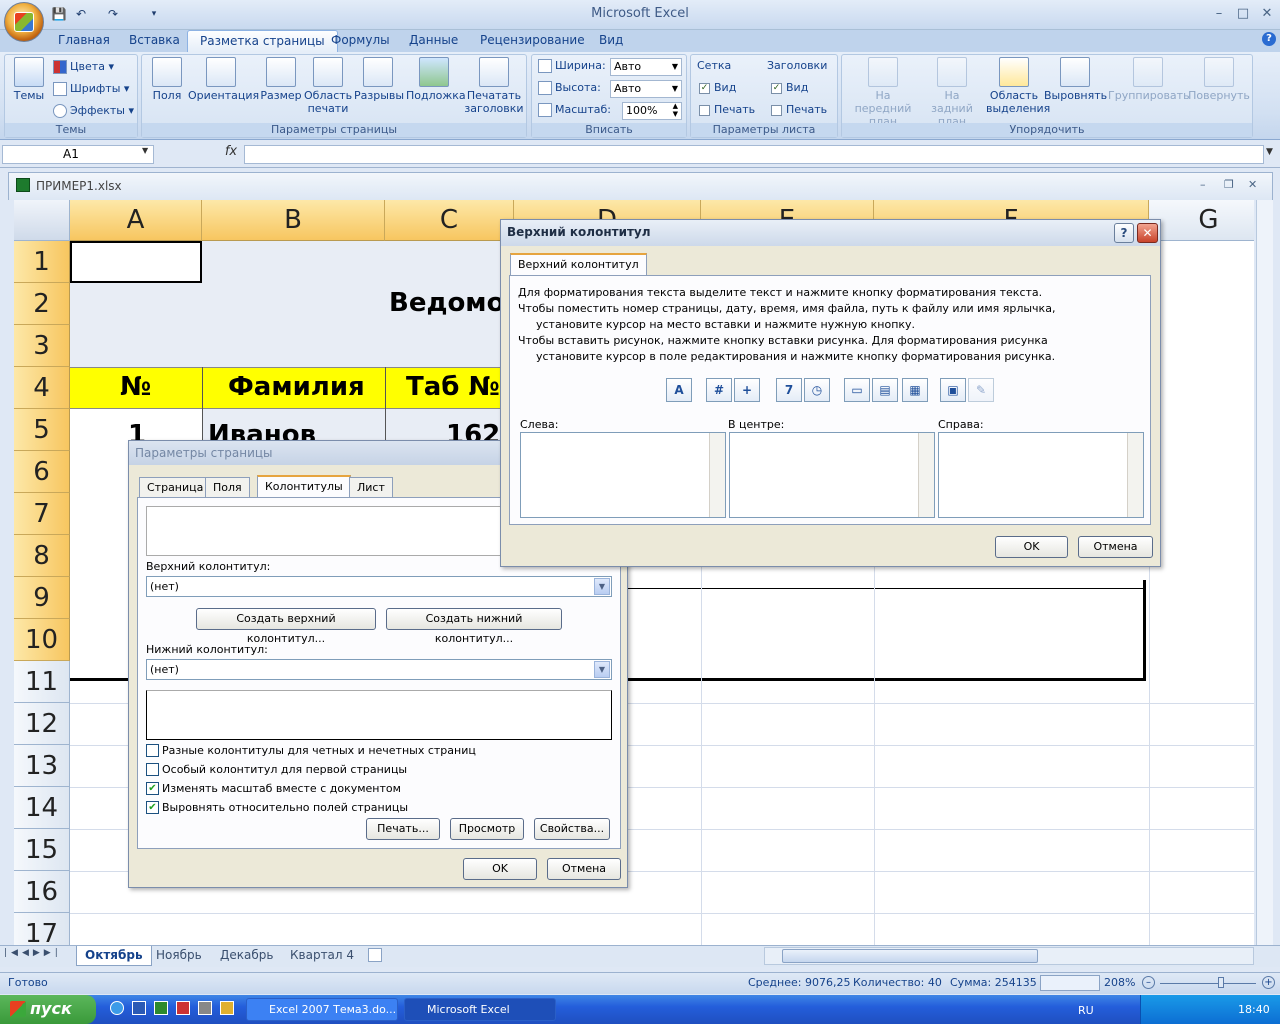  What do you see at coordinates (304, 486) in the screenshot?
I see `tab-header-footer: Колонтитулы` at bounding box center [304, 486].